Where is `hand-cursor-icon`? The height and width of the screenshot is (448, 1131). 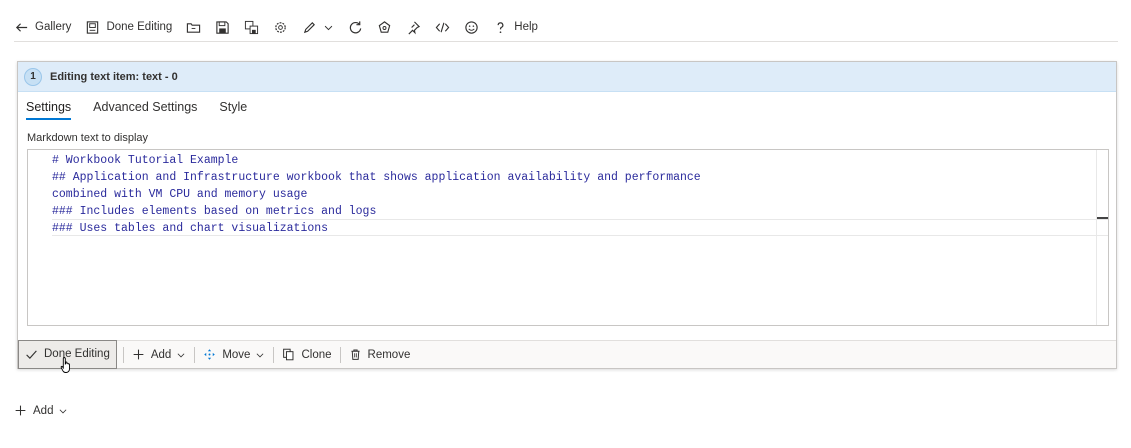
hand-cursor-icon is located at coordinates (65, 365).